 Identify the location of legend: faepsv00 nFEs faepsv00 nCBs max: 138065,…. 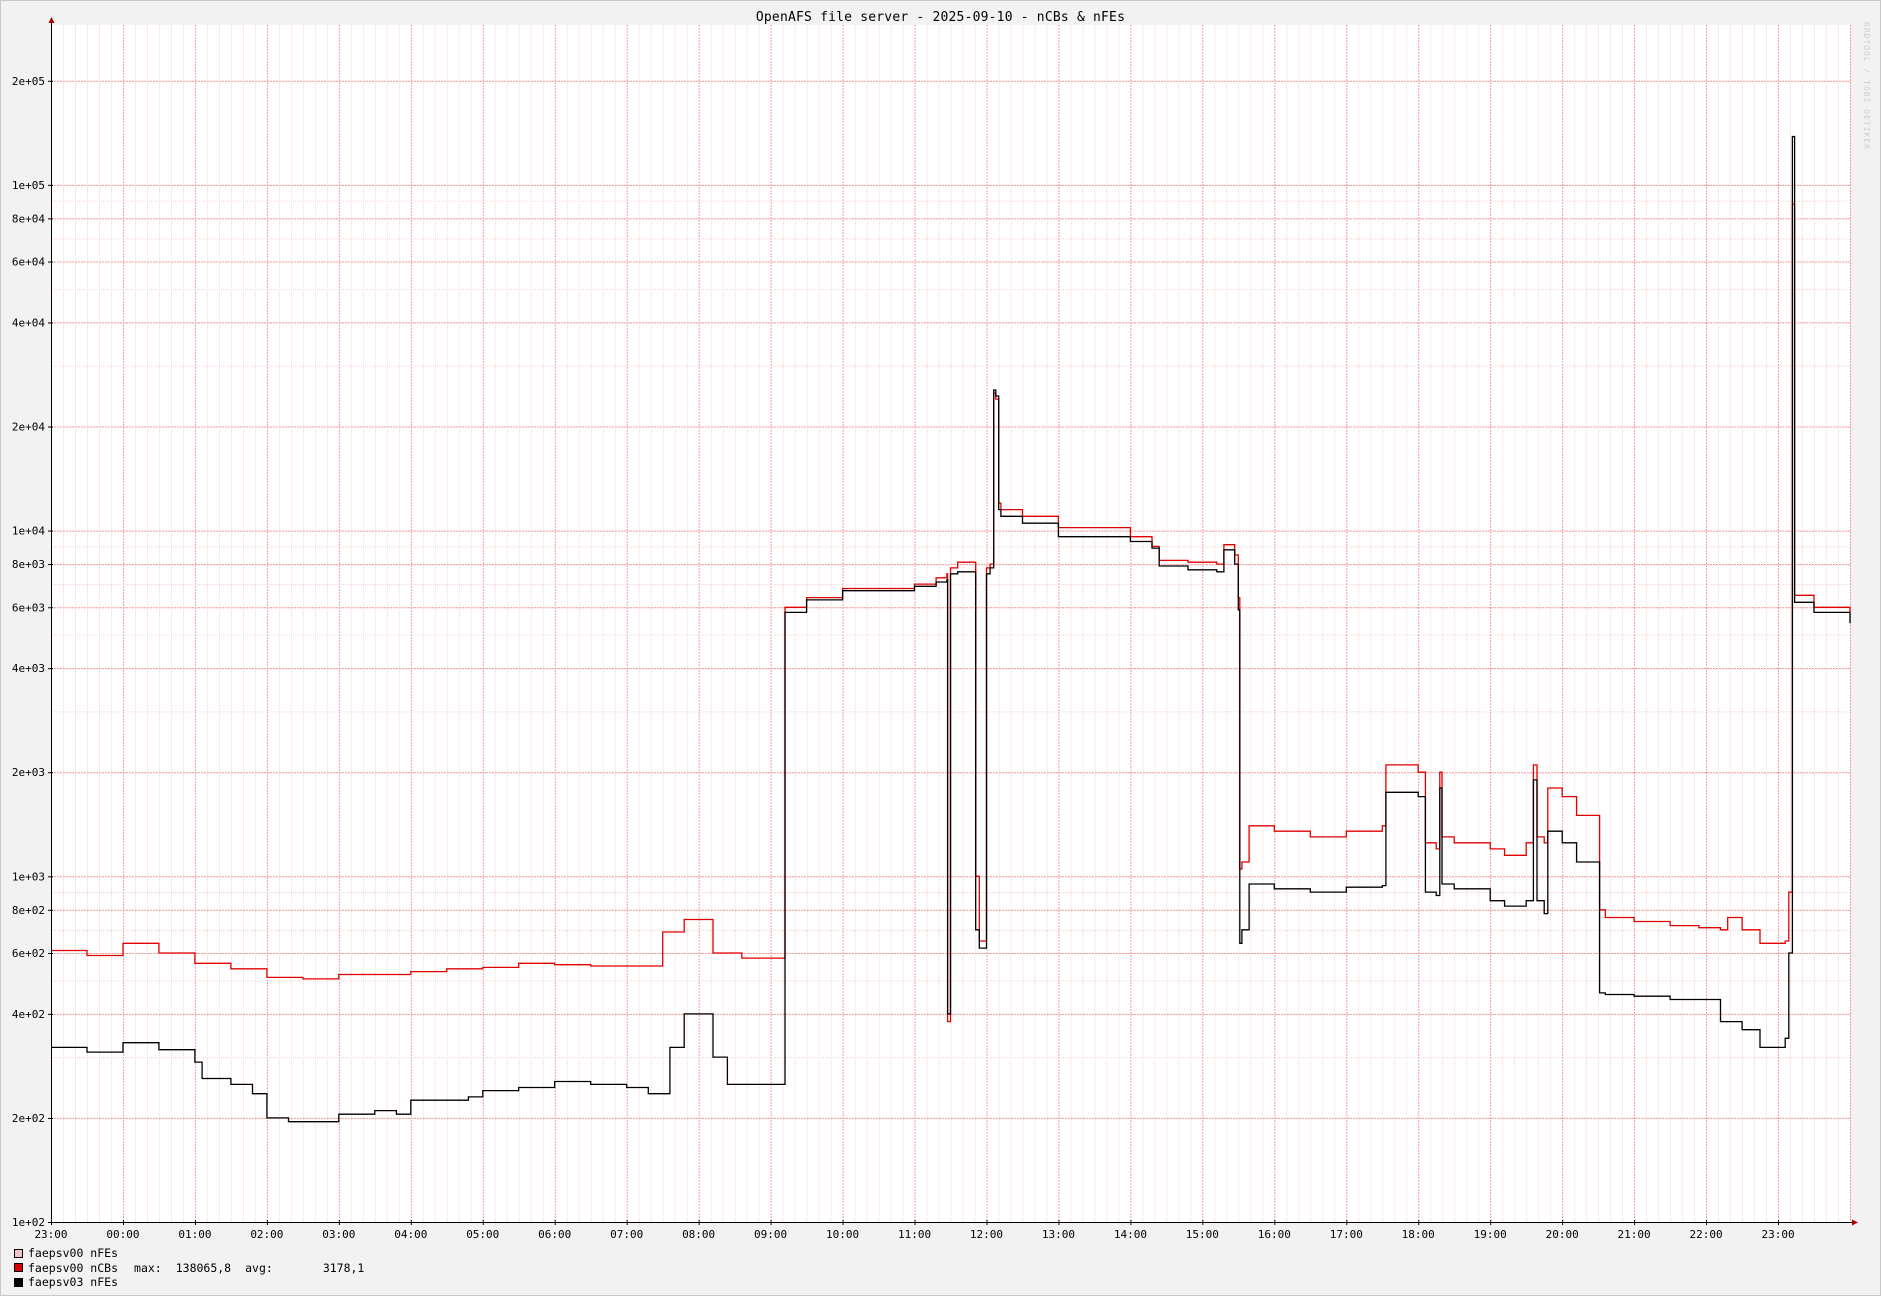
(189, 1268).